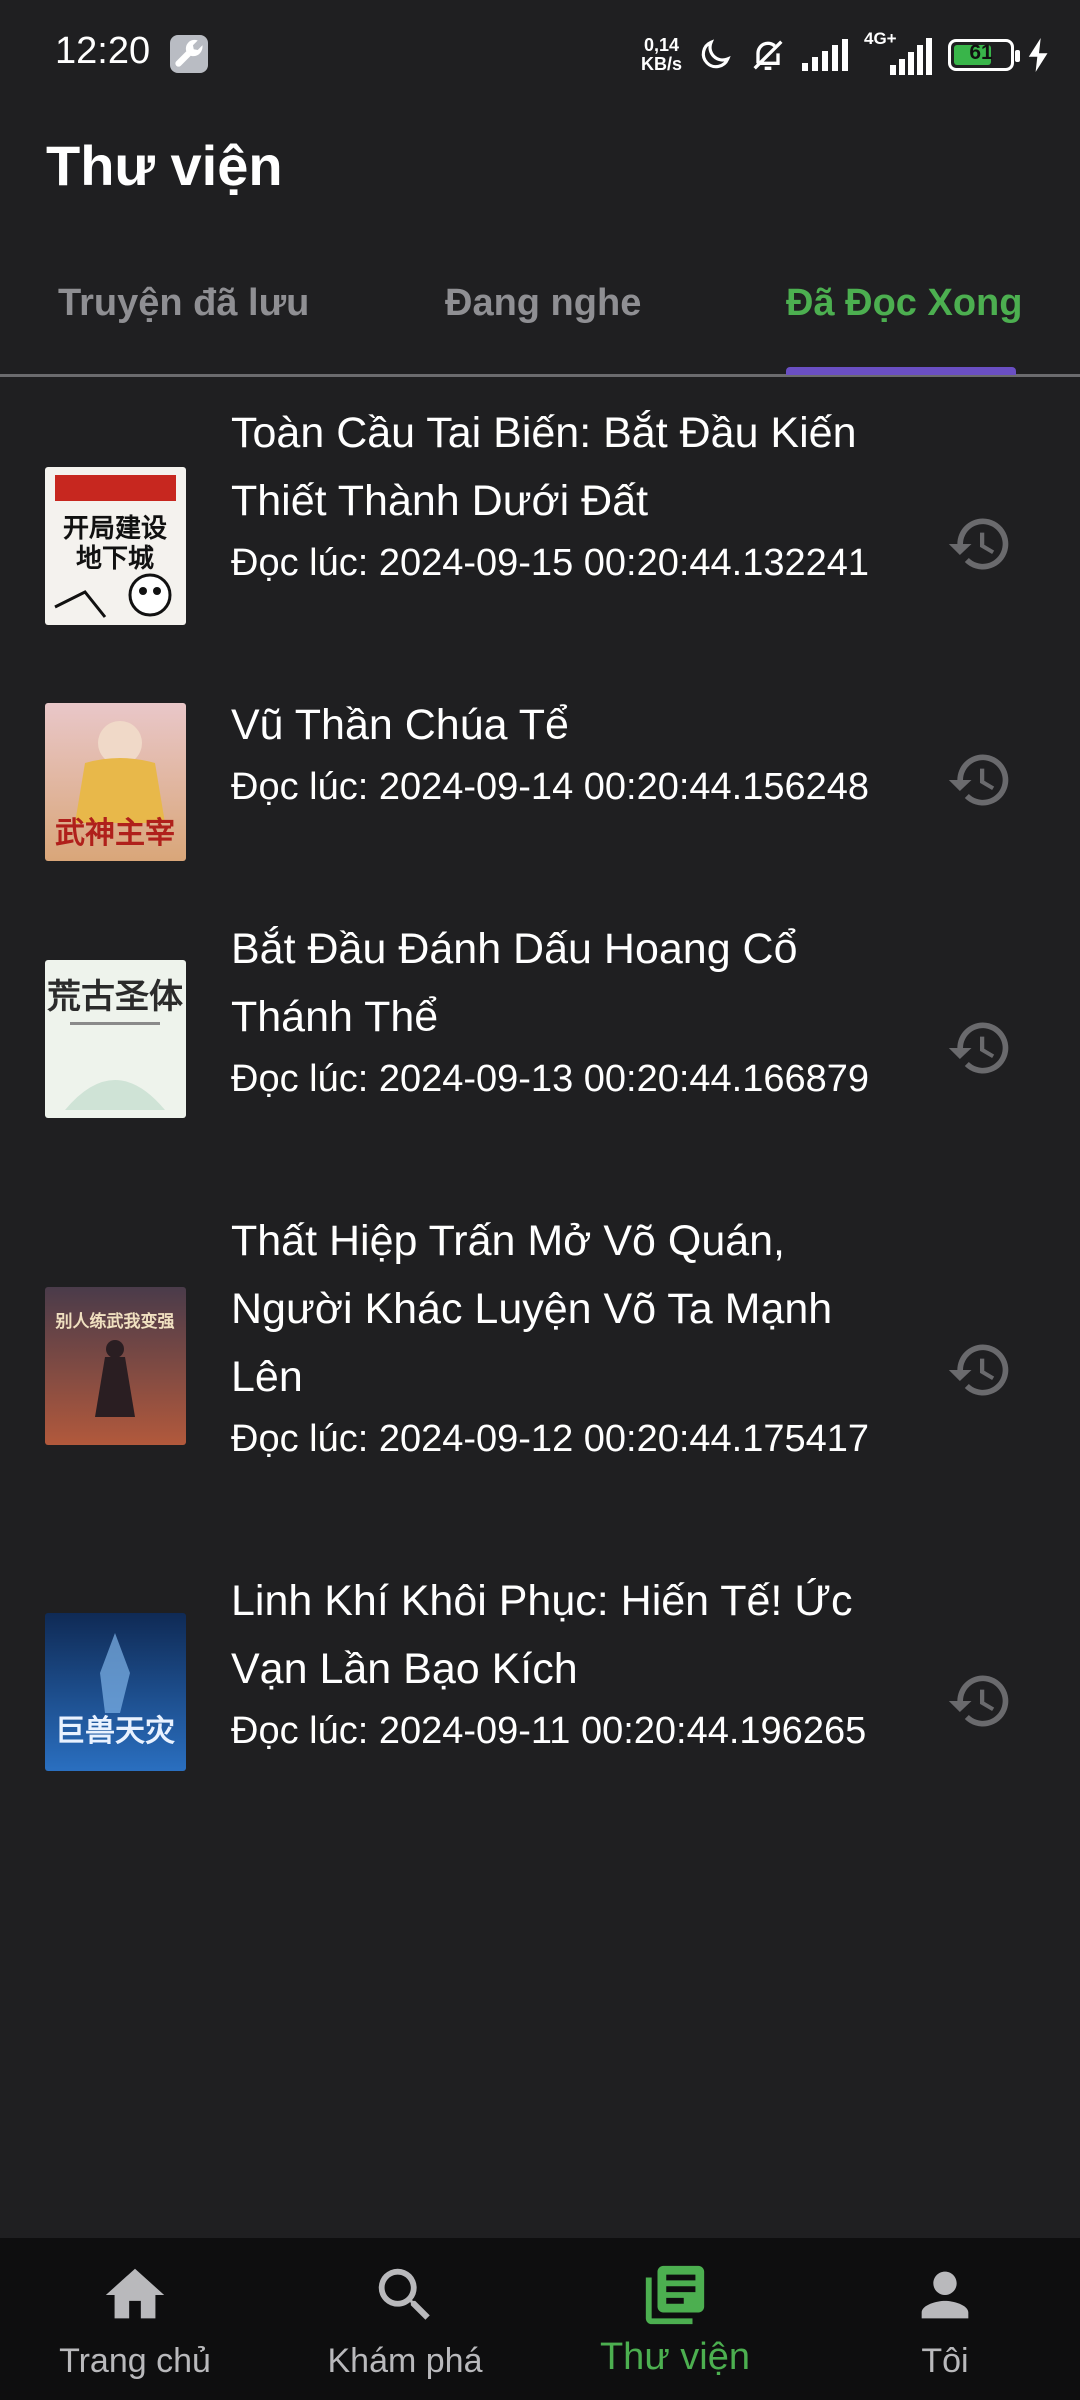  I want to click on bottom-nav: Trang chủ Khám phá Thư viện Tôi, so click(540, 2319).